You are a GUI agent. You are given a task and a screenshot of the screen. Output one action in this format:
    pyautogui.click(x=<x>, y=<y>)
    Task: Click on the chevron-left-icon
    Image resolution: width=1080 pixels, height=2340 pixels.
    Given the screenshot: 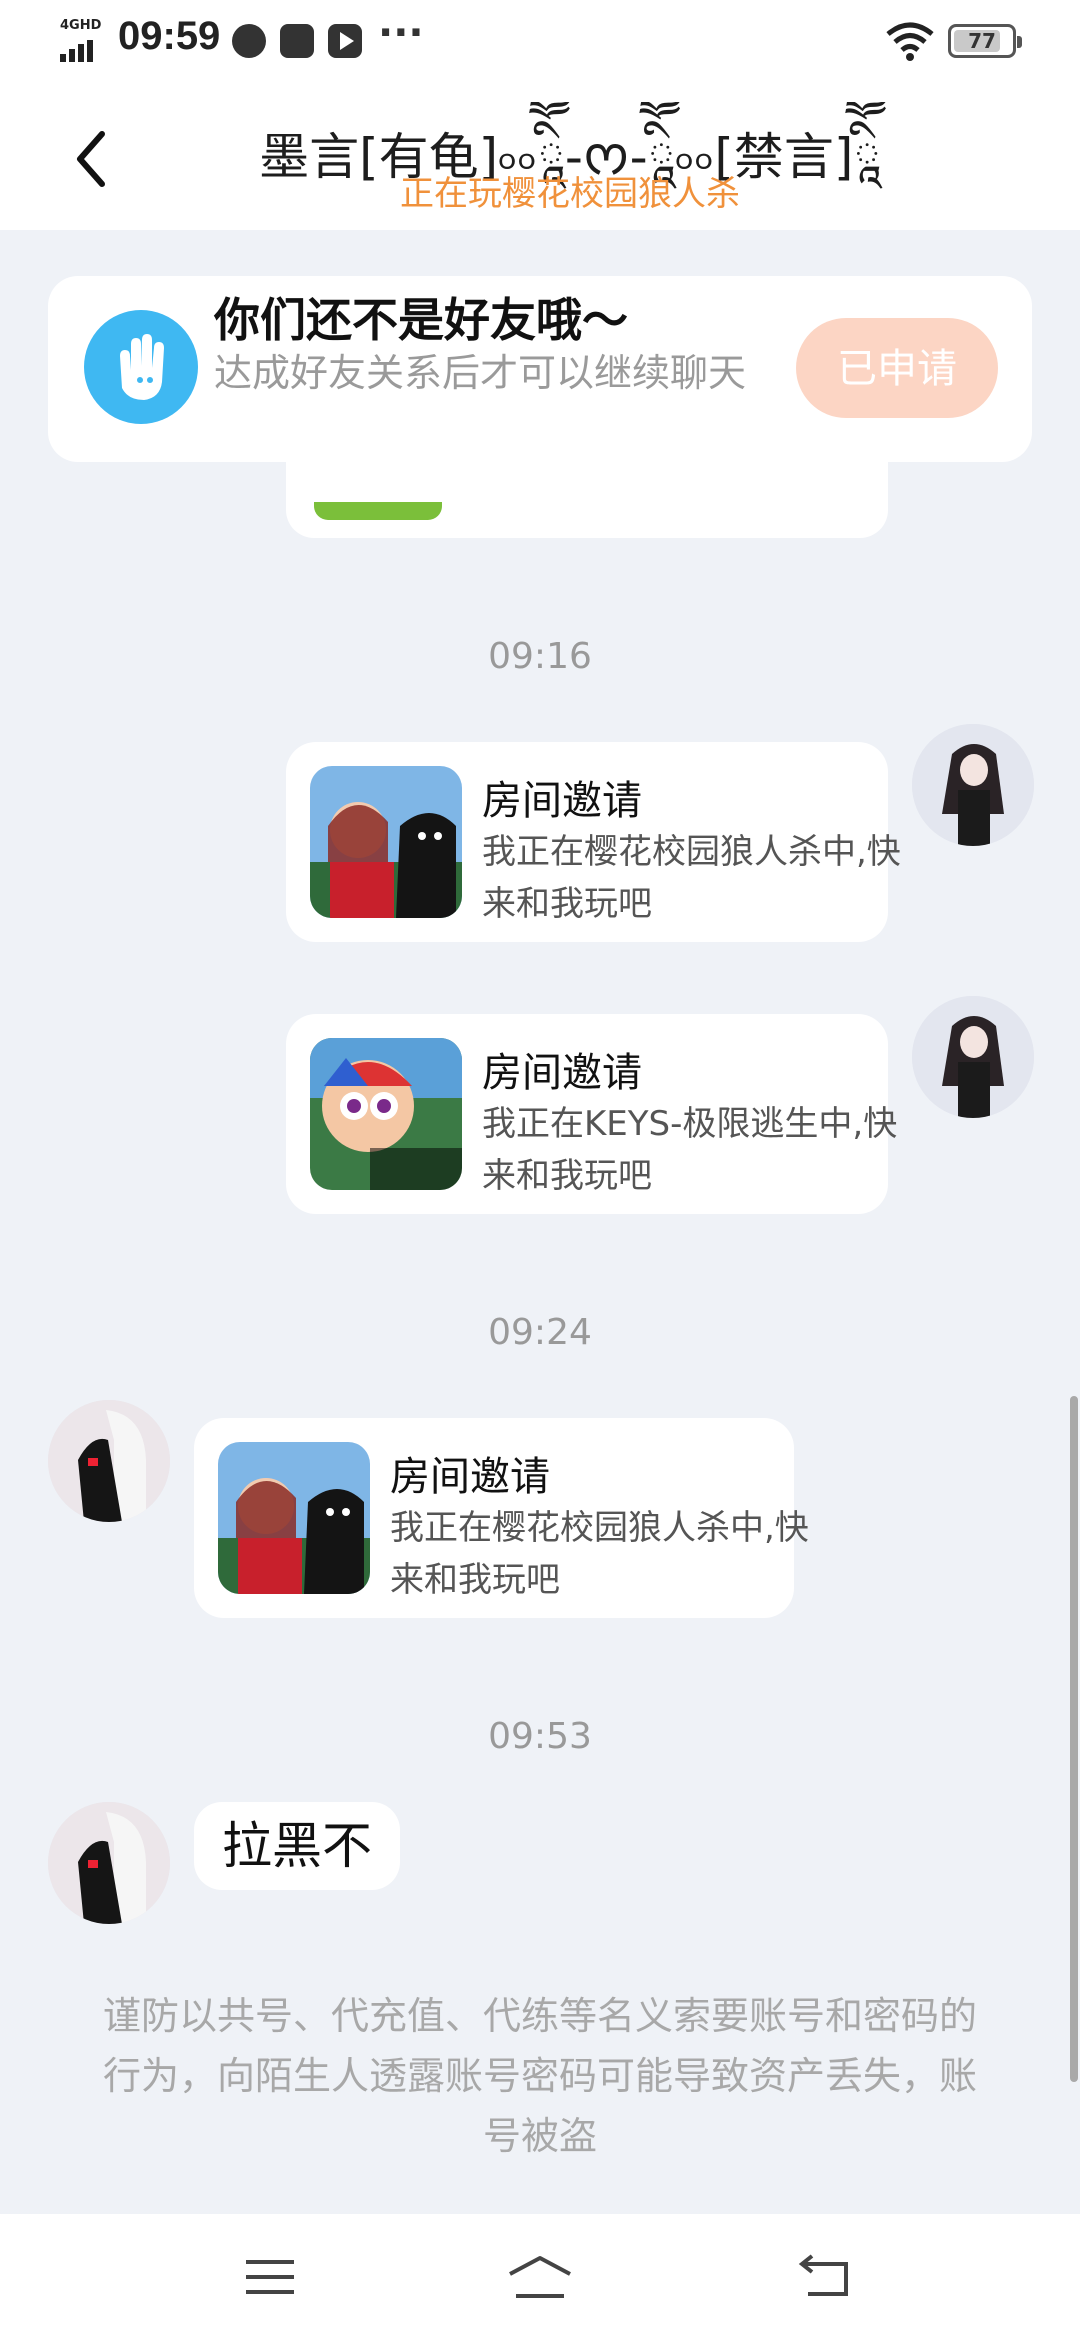 What is the action you would take?
    pyautogui.click(x=91, y=159)
    